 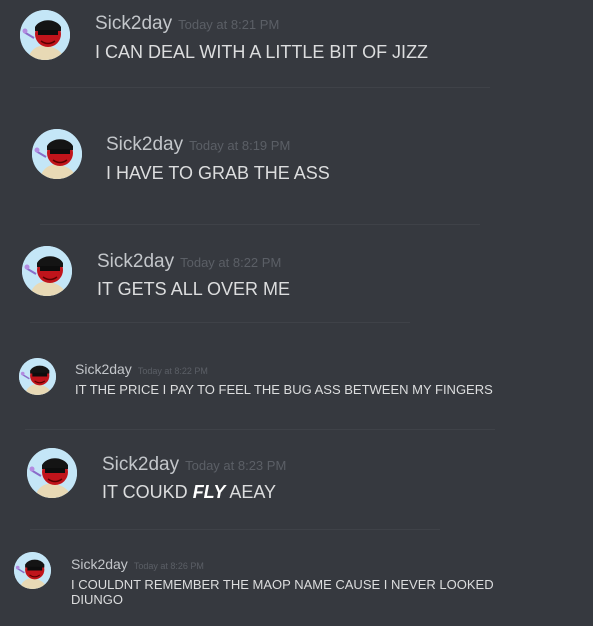 I want to click on message-text: IT COUKD FLY AEAY, so click(x=189, y=492).